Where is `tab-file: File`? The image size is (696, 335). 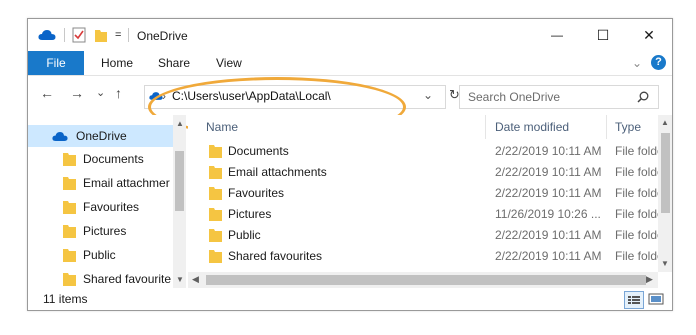 tab-file: File is located at coordinates (56, 63).